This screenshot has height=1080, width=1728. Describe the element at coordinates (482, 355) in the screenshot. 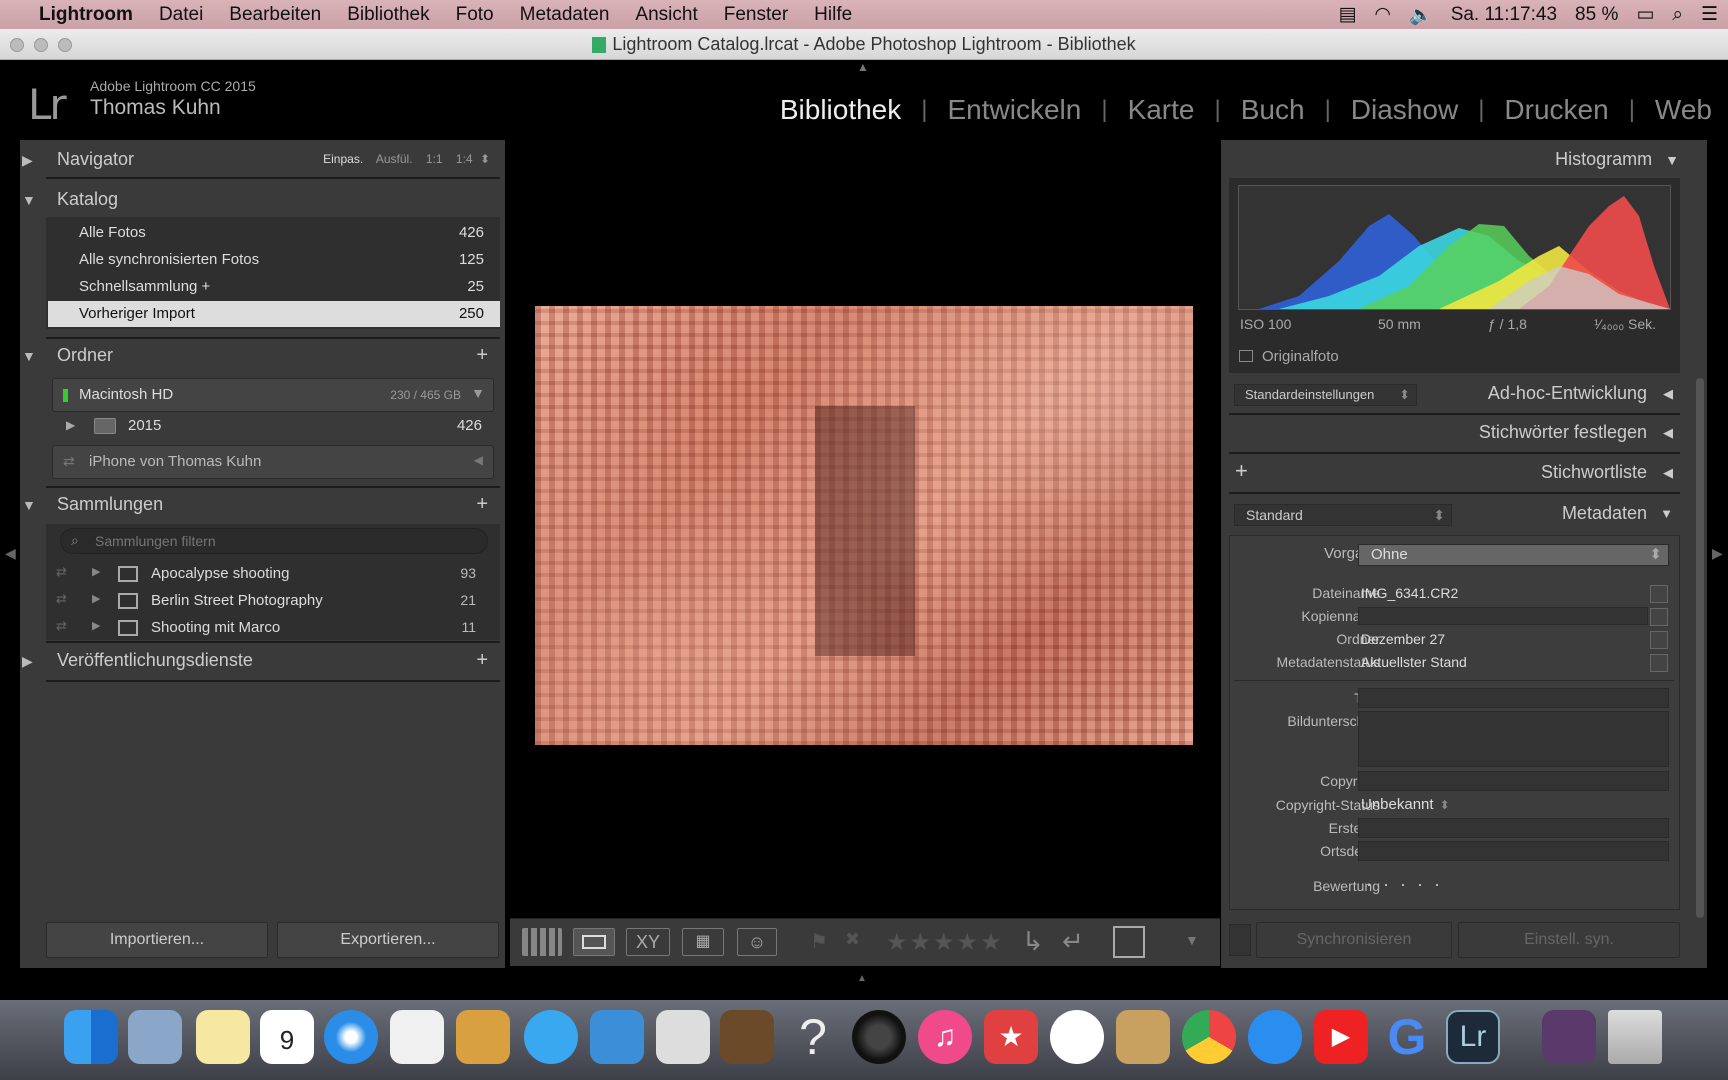

I see `add-folder-icon: +` at that location.